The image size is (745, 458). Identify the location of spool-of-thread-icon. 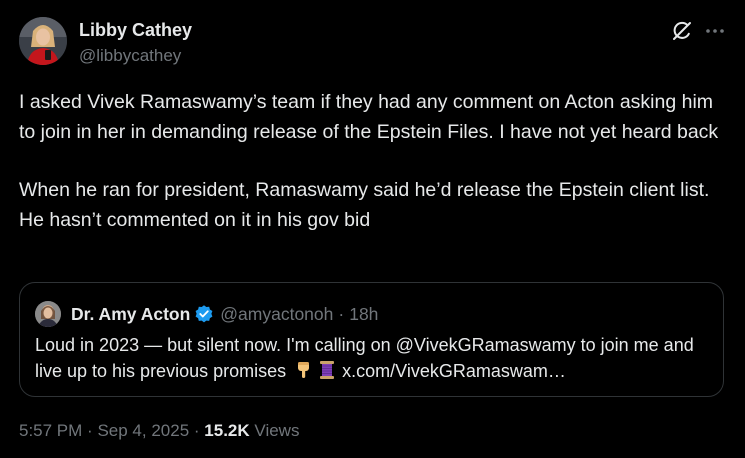
(327, 370).